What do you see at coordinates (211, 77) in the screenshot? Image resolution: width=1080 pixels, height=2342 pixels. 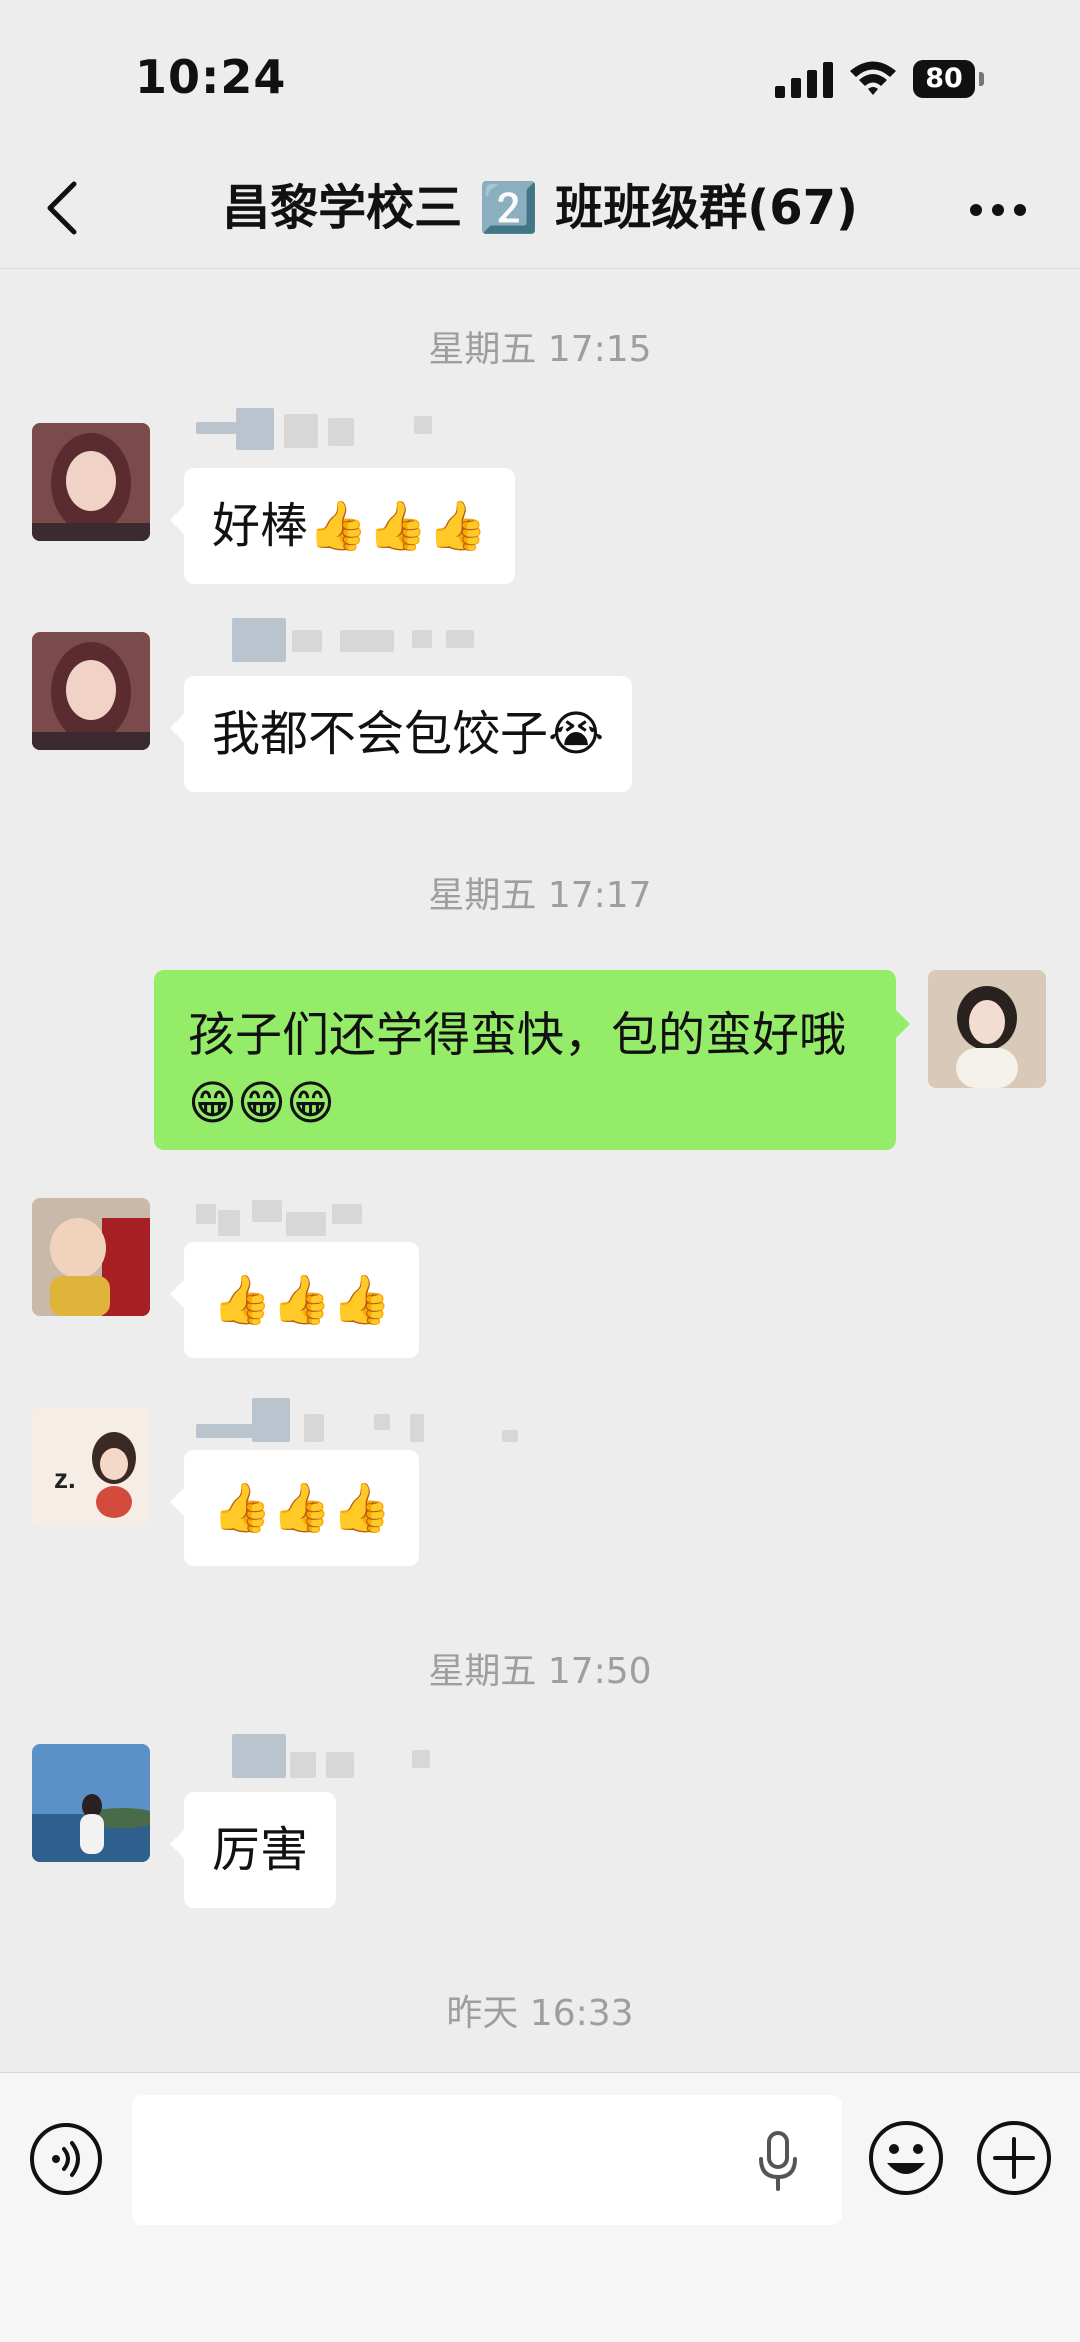 I see `clock: 10:24` at bounding box center [211, 77].